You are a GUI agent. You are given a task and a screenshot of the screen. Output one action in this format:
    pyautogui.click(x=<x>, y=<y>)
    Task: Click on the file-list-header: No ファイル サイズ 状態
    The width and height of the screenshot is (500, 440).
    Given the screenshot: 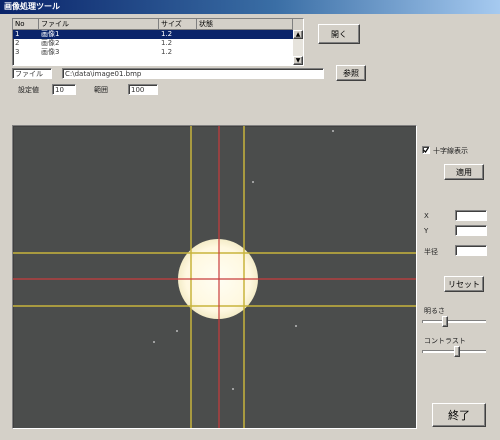 What is the action you would take?
    pyautogui.click(x=158, y=24)
    